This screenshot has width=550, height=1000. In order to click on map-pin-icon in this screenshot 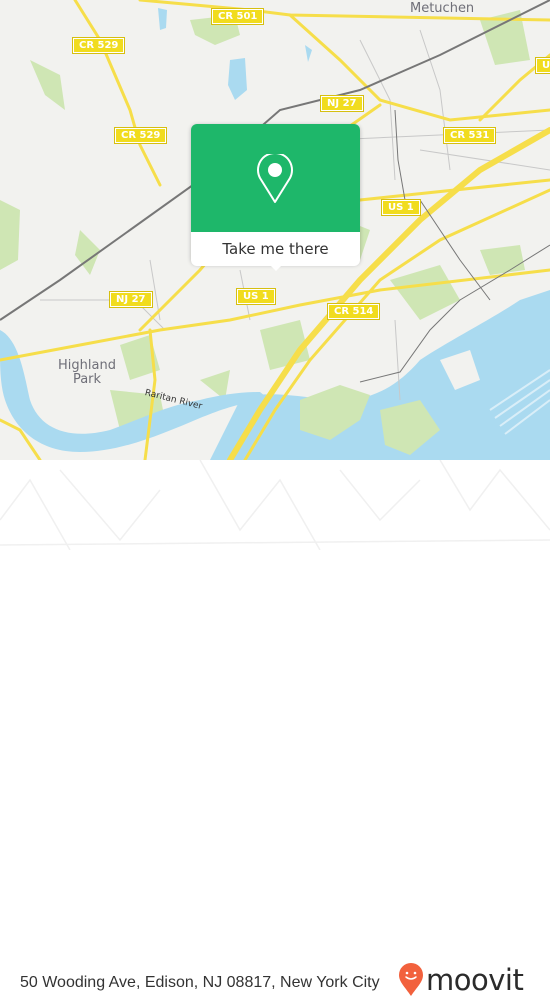, I will do `click(275, 178)`.